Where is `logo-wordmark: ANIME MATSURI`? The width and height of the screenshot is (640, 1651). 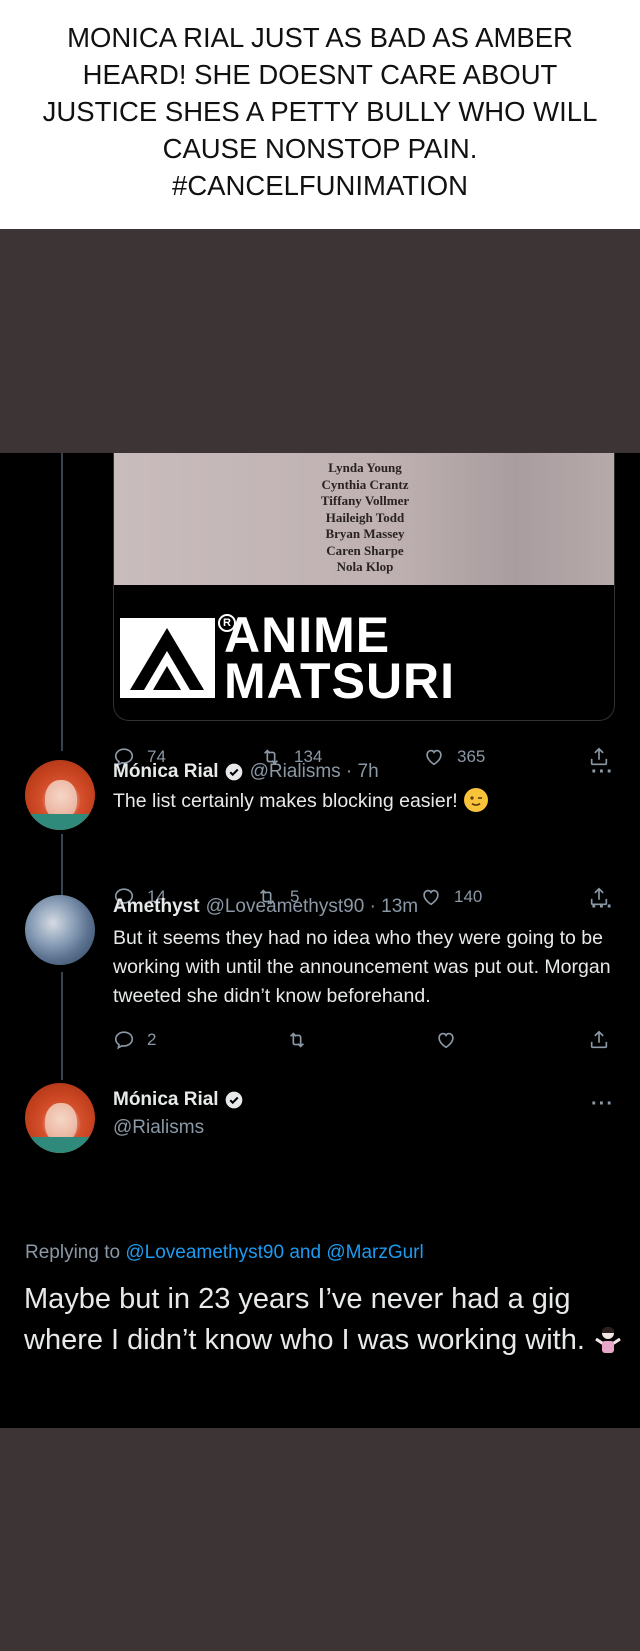 logo-wordmark: ANIME MATSURI is located at coordinates (340, 658).